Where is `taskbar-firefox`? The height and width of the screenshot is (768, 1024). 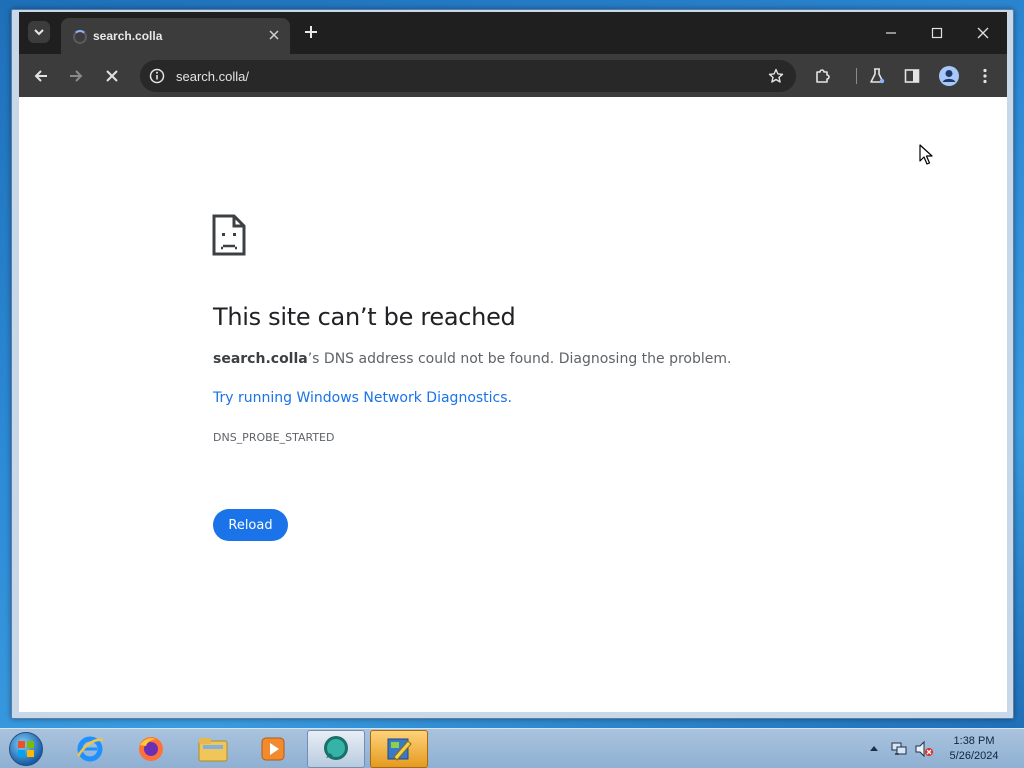
taskbar-firefox is located at coordinates (151, 749).